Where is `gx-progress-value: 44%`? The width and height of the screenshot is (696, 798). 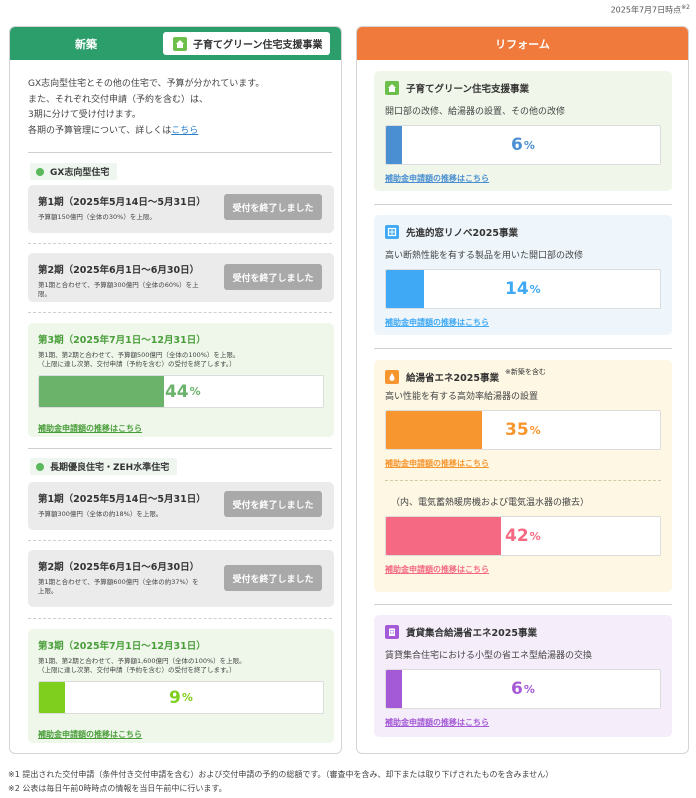
gx-progress-value: 44% is located at coordinates (182, 391).